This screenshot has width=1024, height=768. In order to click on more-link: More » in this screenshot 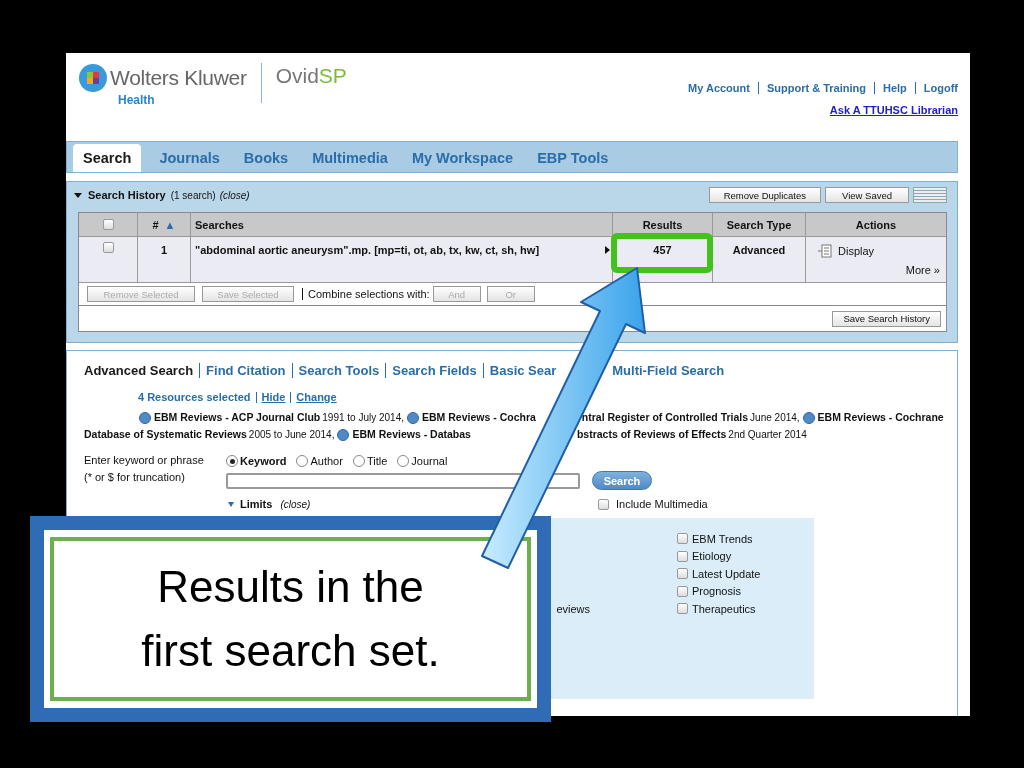, I will do `click(922, 270)`.